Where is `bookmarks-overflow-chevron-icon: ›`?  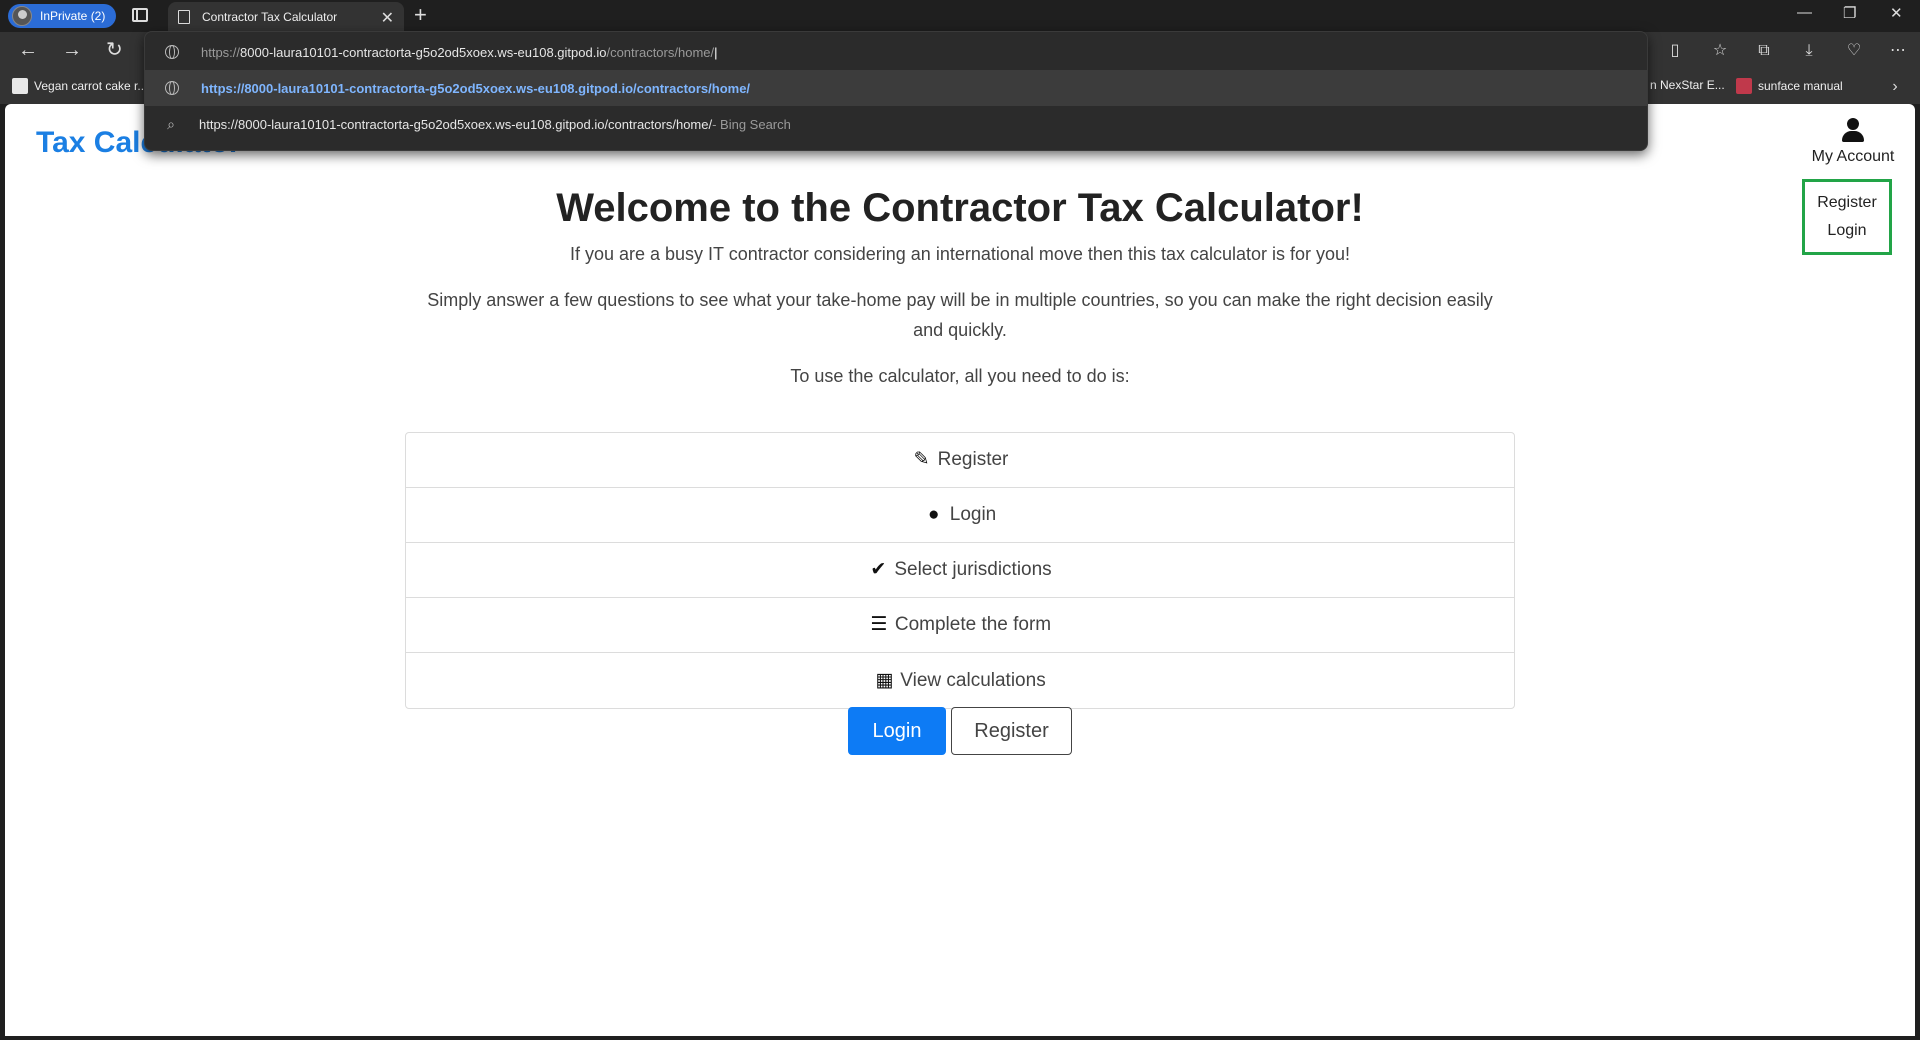
bookmarks-overflow-chevron-icon: › is located at coordinates (1895, 87).